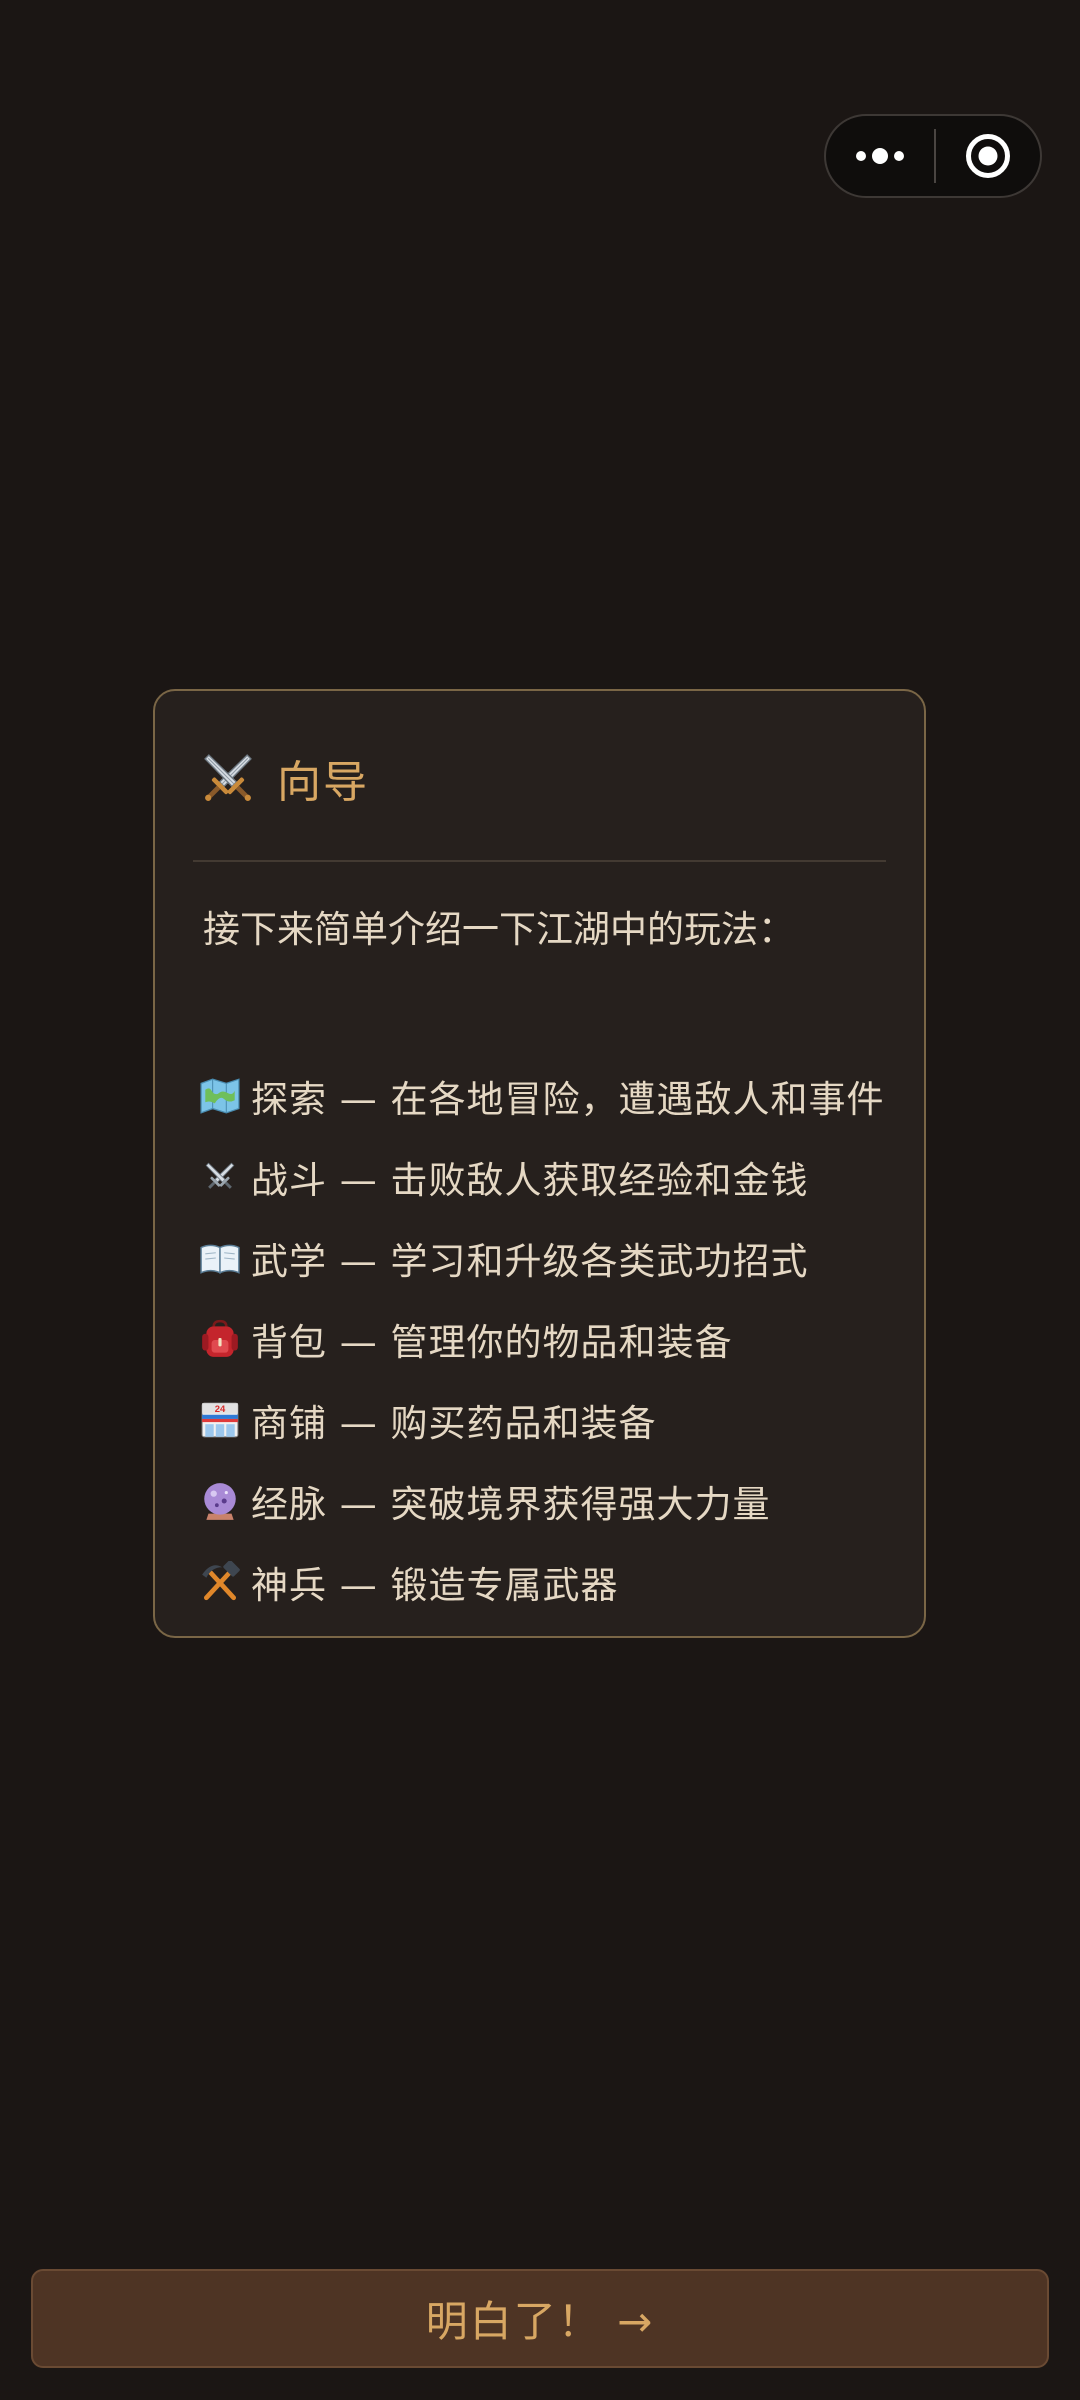 Image resolution: width=1080 pixels, height=2400 pixels. What do you see at coordinates (542, 1257) in the screenshot?
I see `feature-item-martial-arts: 武学 — 学习和升级各类武功招式` at bounding box center [542, 1257].